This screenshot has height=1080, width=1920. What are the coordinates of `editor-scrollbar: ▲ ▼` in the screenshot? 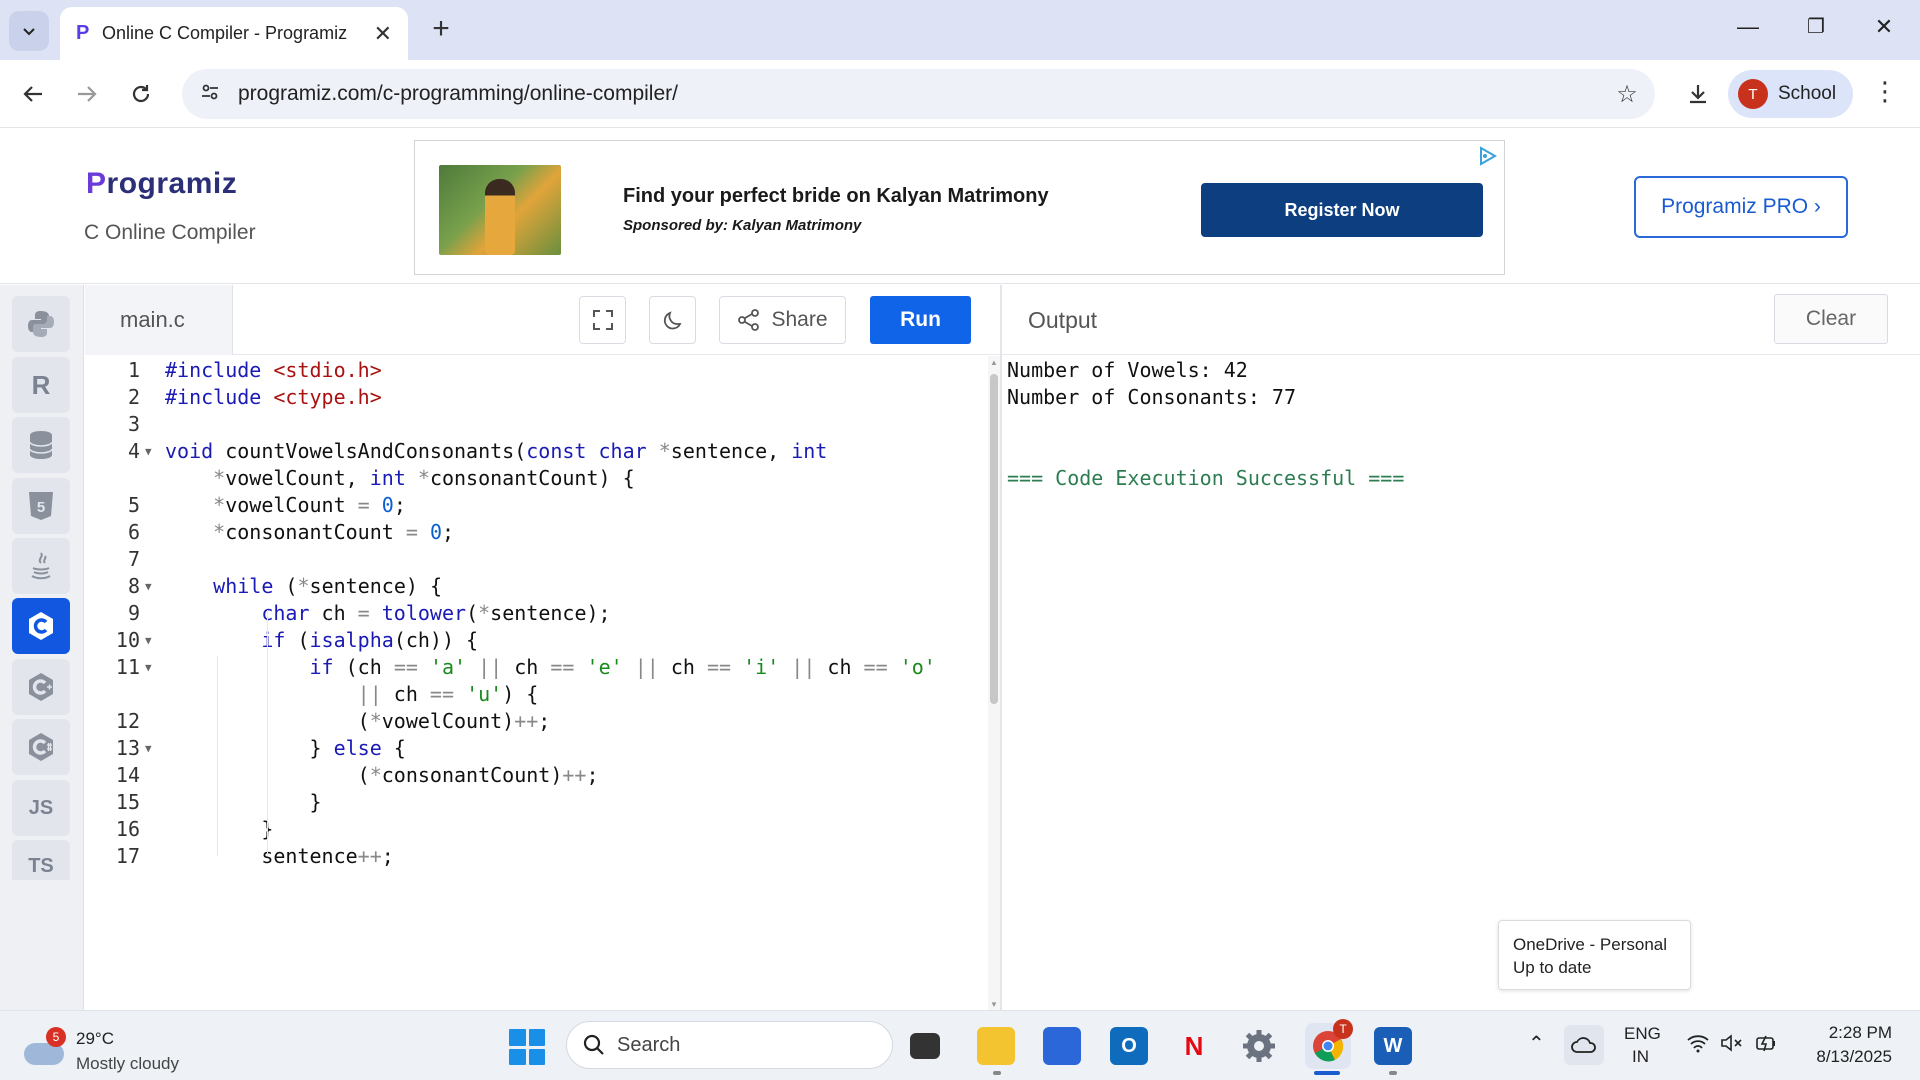 It's located at (994, 683).